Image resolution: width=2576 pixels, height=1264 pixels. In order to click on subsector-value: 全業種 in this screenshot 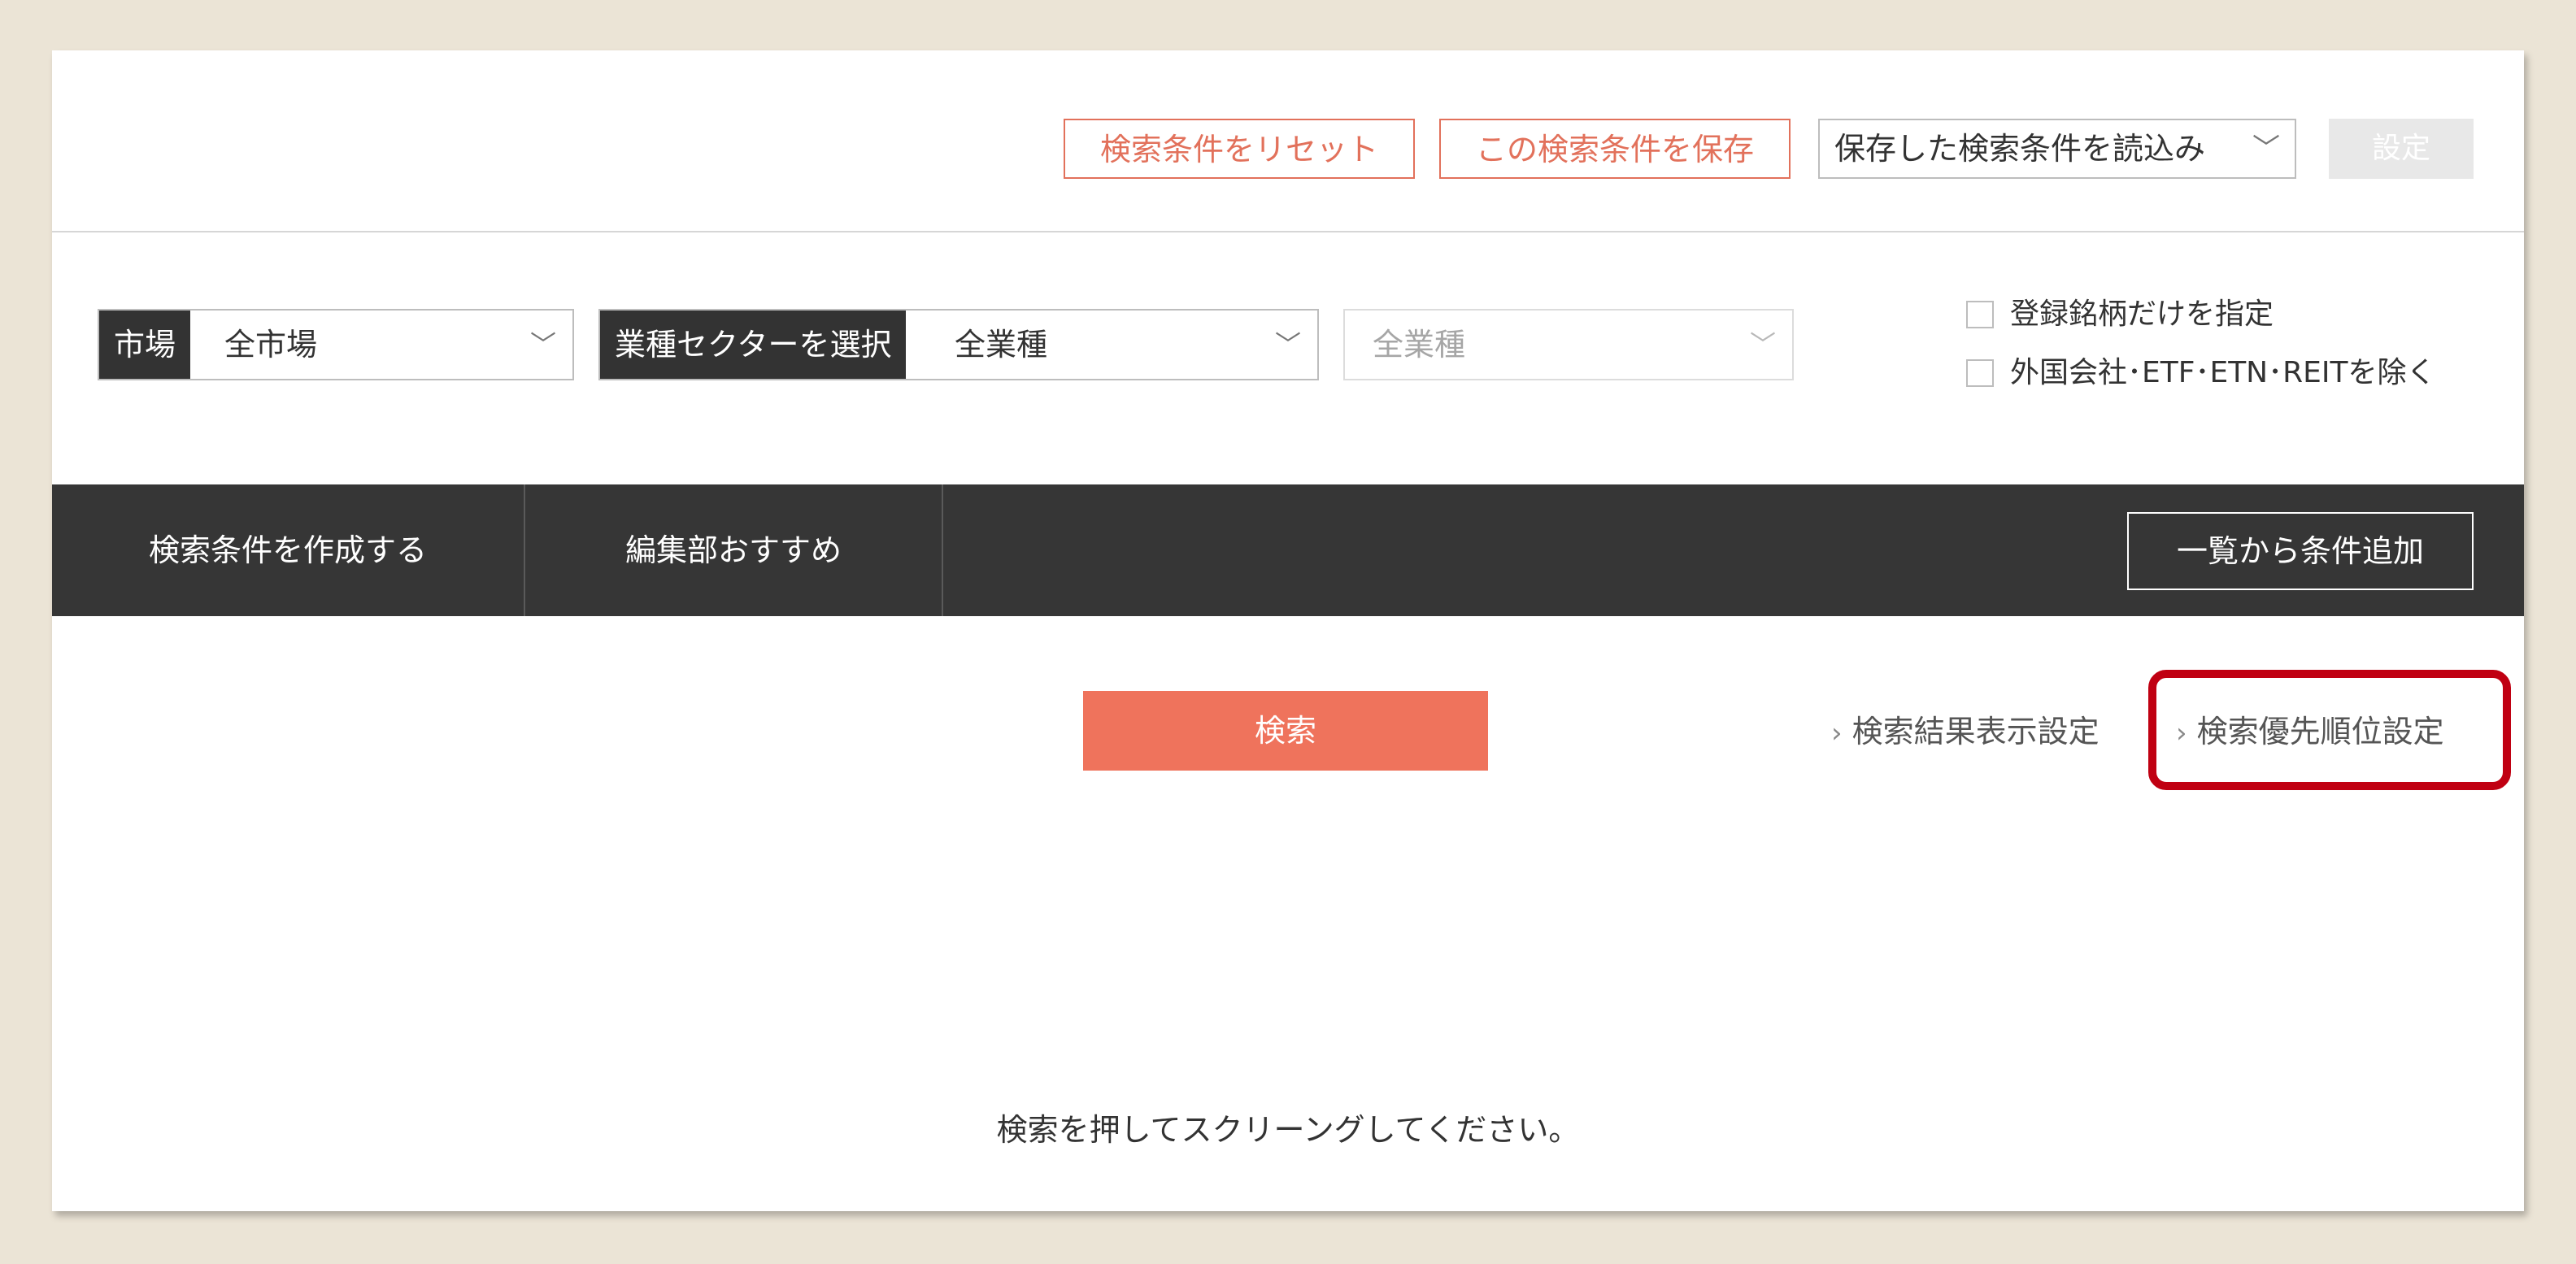, I will do `click(1420, 345)`.